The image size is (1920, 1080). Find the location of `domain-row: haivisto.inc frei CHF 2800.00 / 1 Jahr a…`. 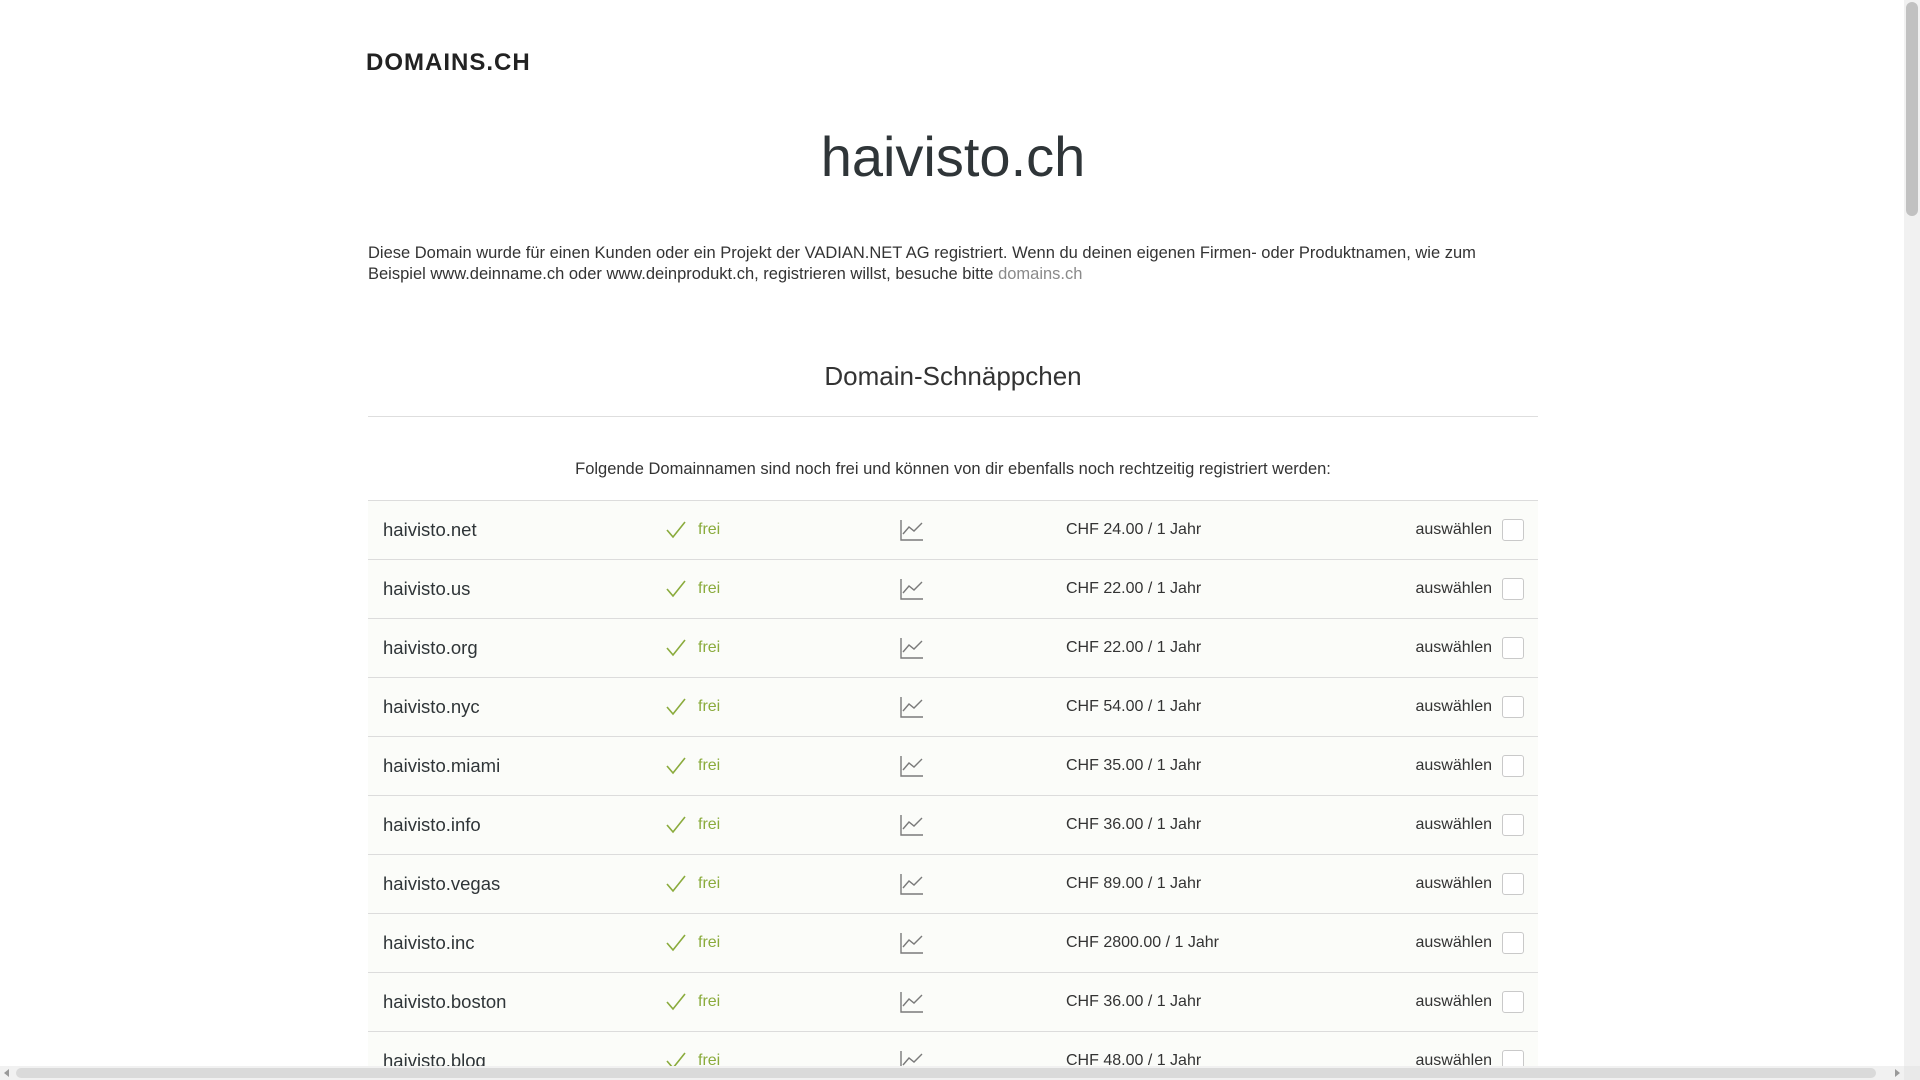

domain-row: haivisto.inc frei CHF 2800.00 / 1 Jahr a… is located at coordinates (953, 943).